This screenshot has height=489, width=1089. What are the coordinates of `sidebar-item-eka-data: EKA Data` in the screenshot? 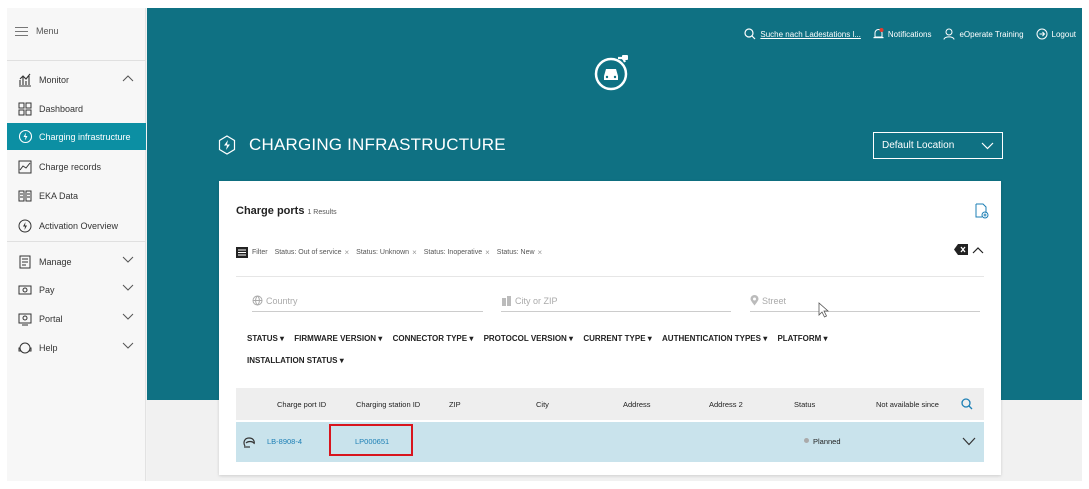 It's located at (76, 195).